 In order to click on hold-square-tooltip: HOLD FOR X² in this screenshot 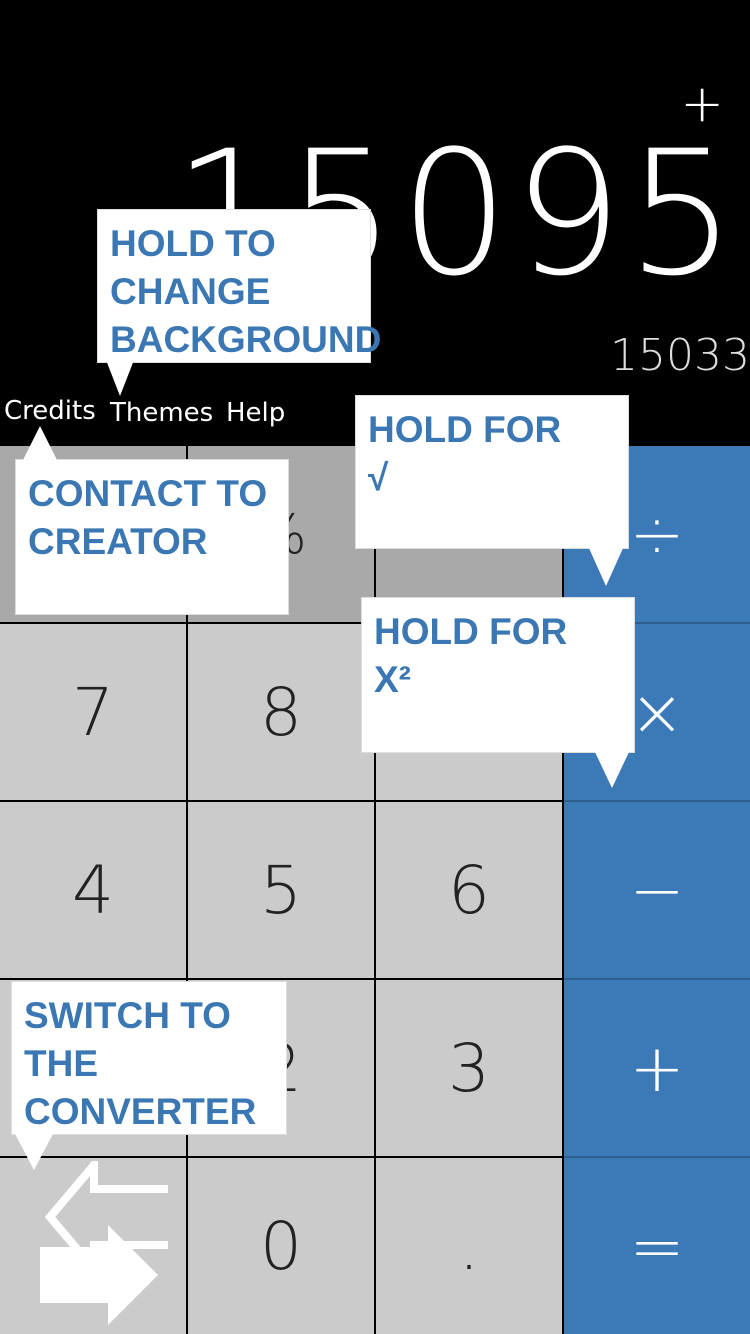, I will do `click(498, 675)`.